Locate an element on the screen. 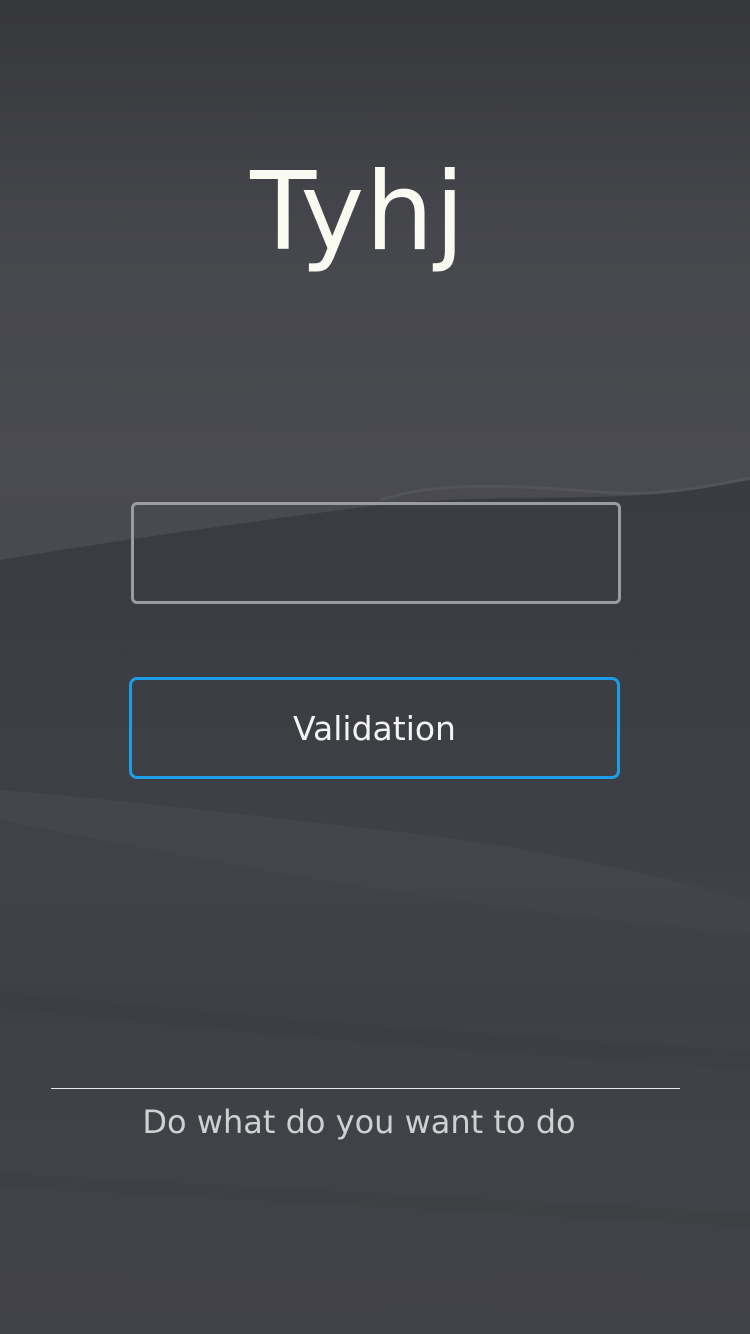 The width and height of the screenshot is (750, 1334). footer-tagline: Do what do you want to do is located at coordinates (359, 1122).